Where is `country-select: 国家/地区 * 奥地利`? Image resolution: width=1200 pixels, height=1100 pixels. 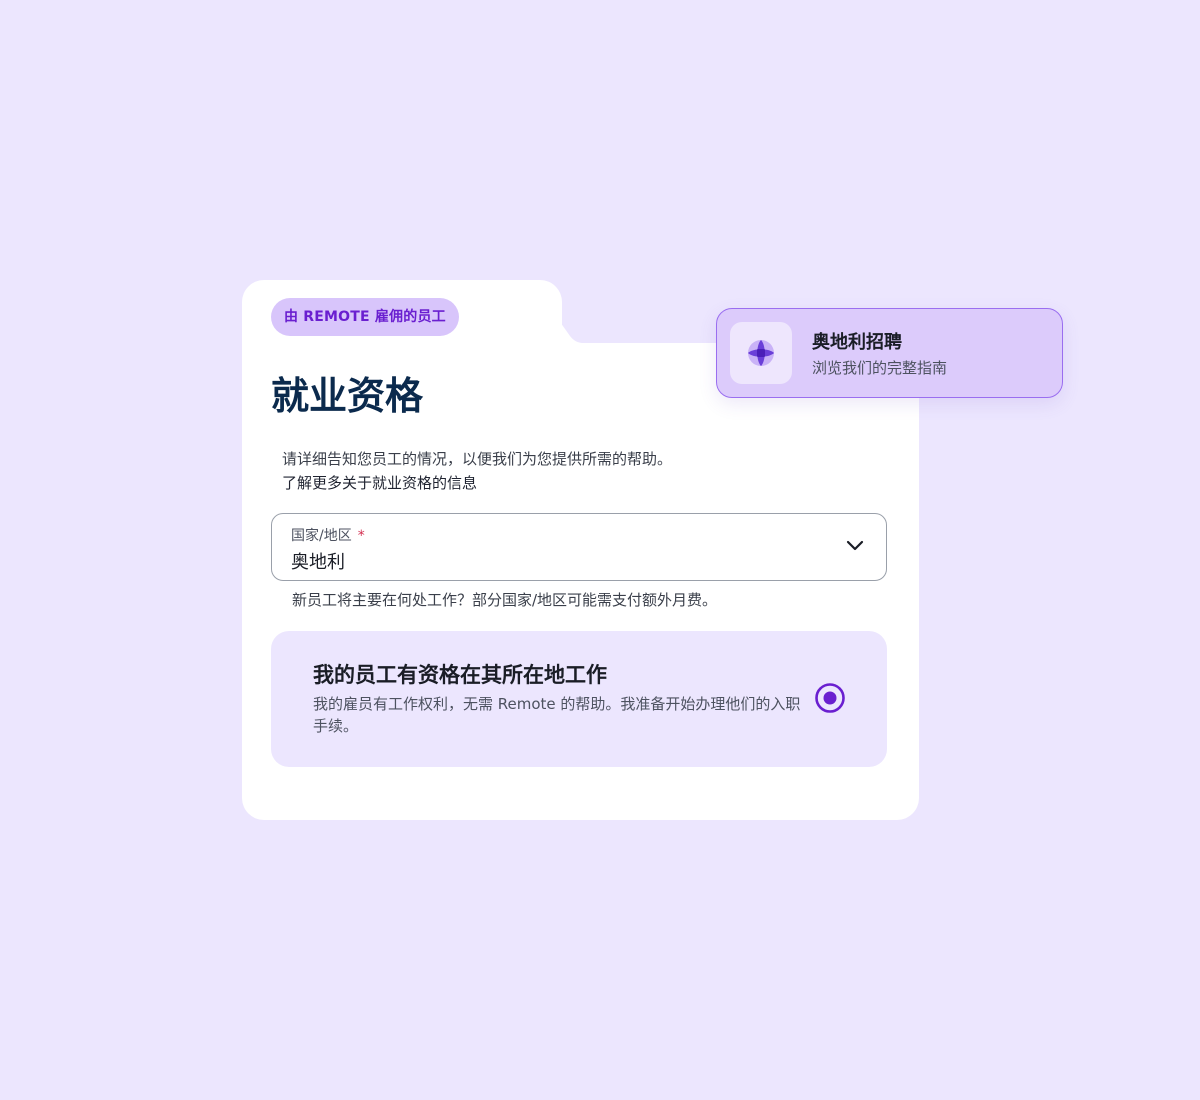 country-select: 国家/地区 * 奥地利 is located at coordinates (579, 547).